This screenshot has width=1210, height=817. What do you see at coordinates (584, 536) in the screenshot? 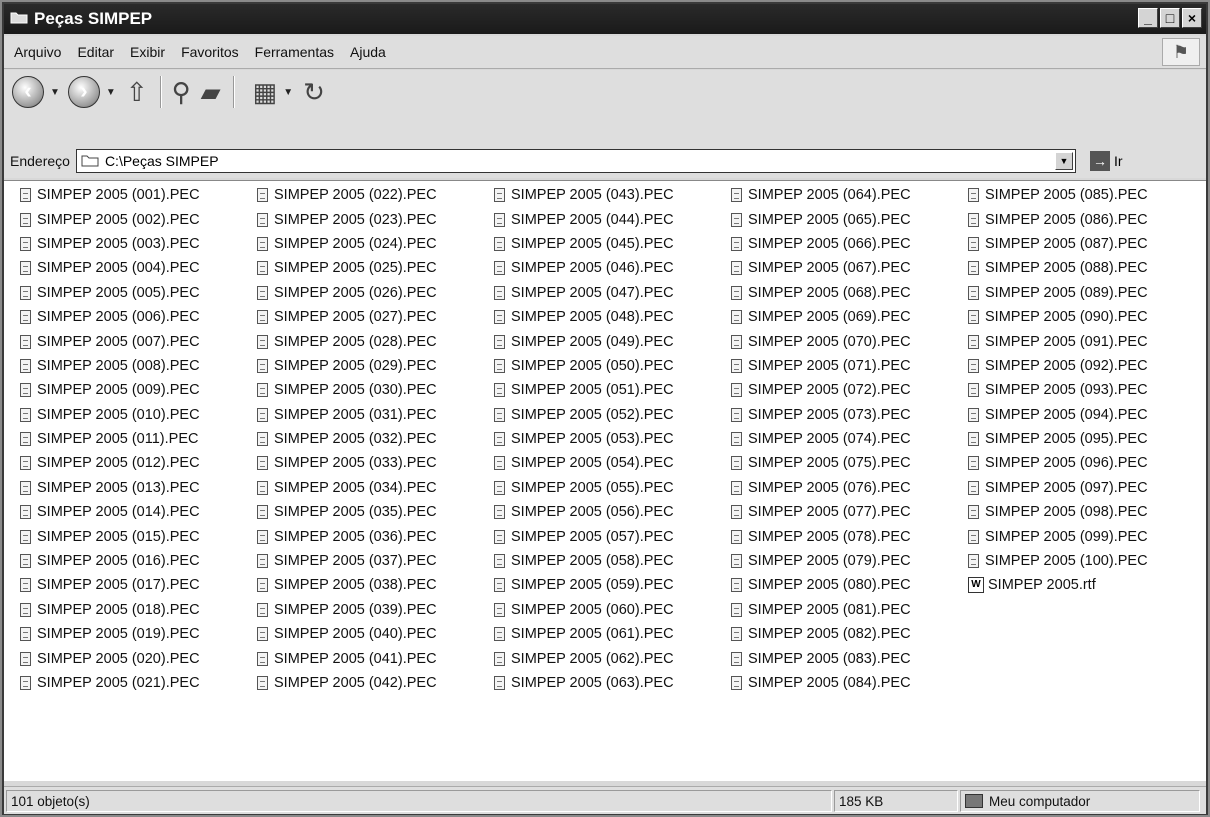
I see `file-item: SIMPEP 2005 (057).PEC` at bounding box center [584, 536].